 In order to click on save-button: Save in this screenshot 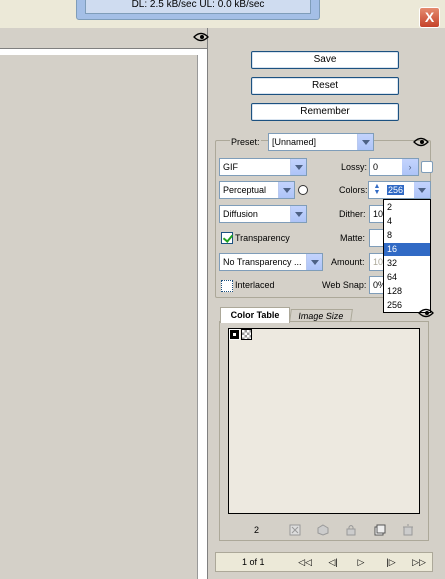, I will do `click(325, 60)`.